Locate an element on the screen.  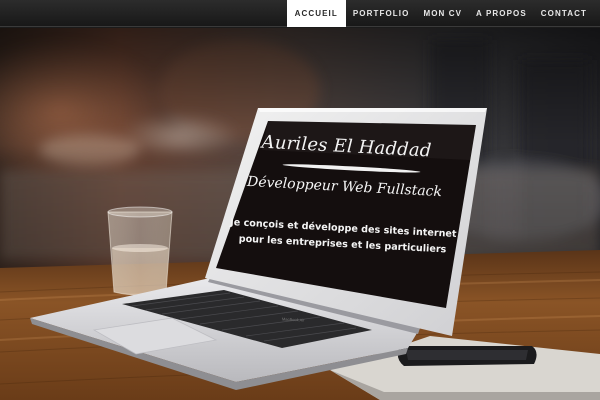
nav-item-a-propos: A PROPOS is located at coordinates (501, 13).